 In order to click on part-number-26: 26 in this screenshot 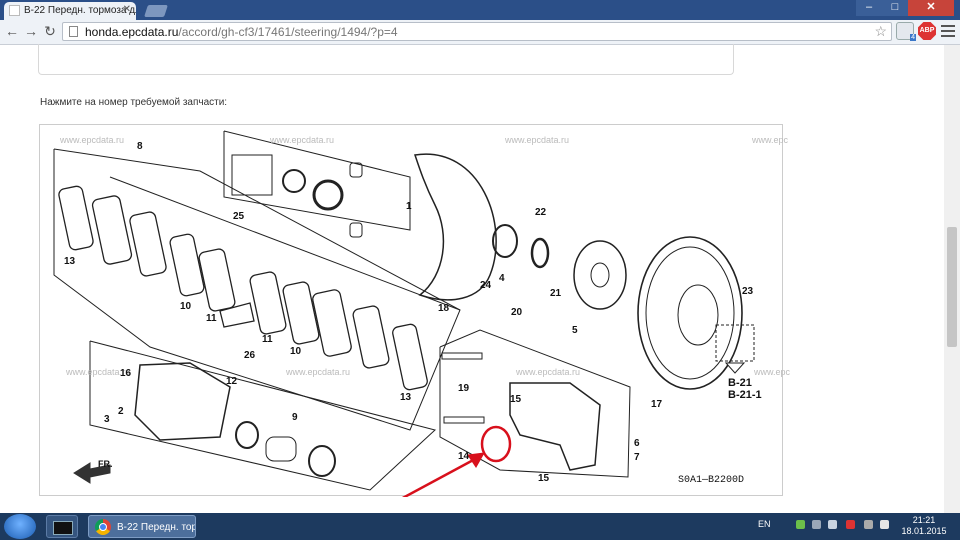, I will do `click(249, 355)`.